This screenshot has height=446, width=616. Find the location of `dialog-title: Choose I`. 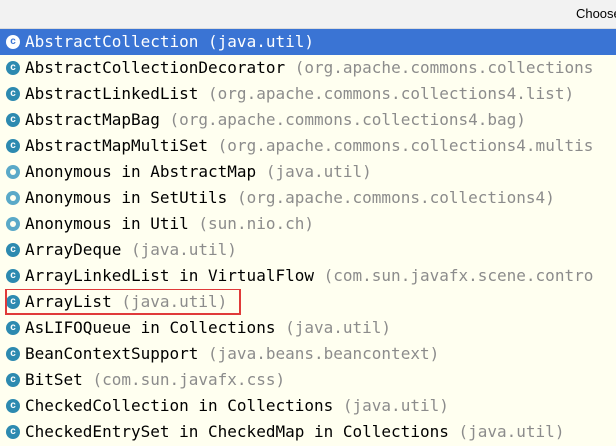

dialog-title: Choose I is located at coordinates (595, 13).